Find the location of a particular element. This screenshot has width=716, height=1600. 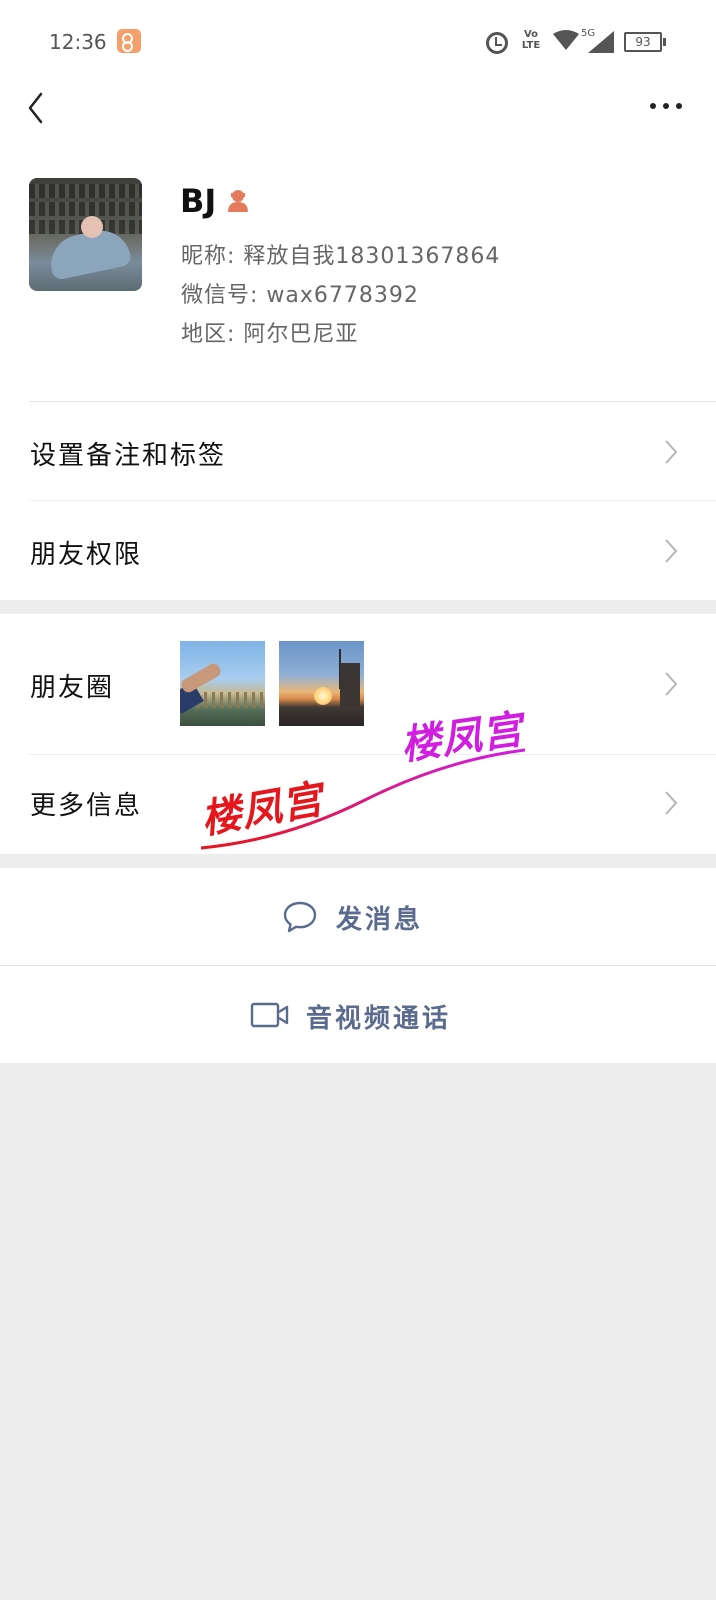

moments-label: 朋友圈 is located at coordinates (72, 688).